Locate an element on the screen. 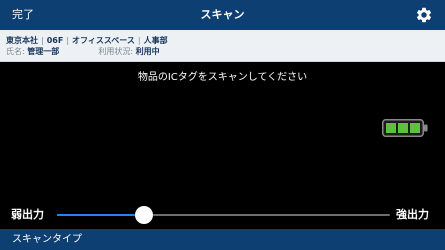 Image resolution: width=445 pixels, height=250 pixels. asset-info-panel: 東京本社 | 06F | オフィススペース | 人事部 氏名: 管理一部 利用状況: 利用中 is located at coordinates (222, 46).